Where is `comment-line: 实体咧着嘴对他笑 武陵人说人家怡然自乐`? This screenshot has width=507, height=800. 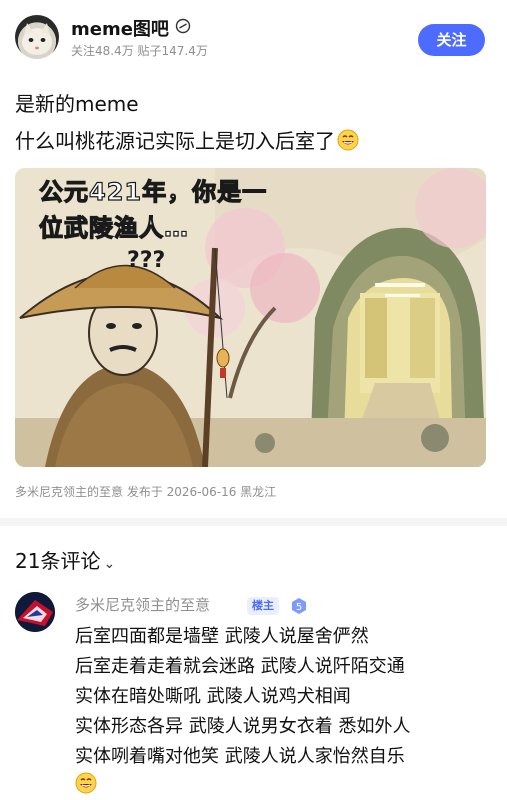
comment-line: 实体咧着嘴对他笑 武陵人说人家怡然自乐 is located at coordinates (240, 756).